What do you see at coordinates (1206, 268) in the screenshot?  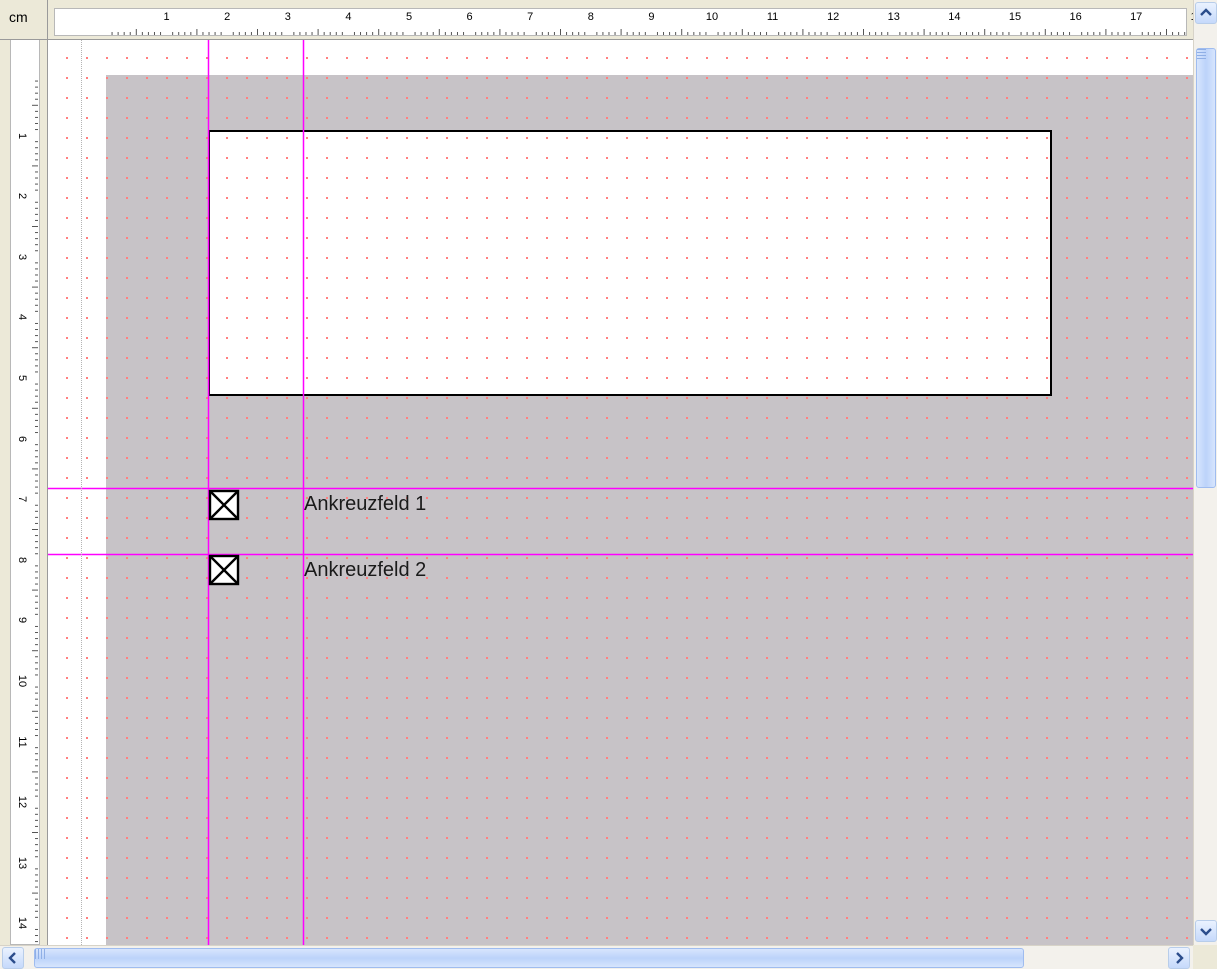 I see `vertical-scroll-thumb` at bounding box center [1206, 268].